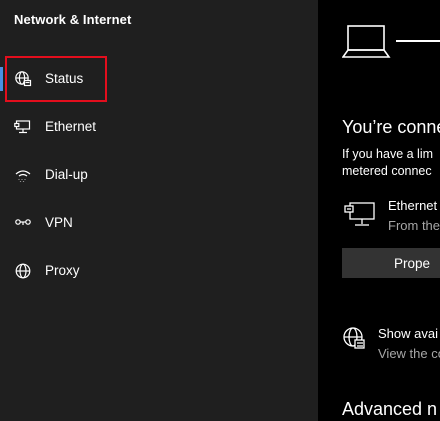  I want to click on sidebar-item-label: Ethernet, so click(71, 126).